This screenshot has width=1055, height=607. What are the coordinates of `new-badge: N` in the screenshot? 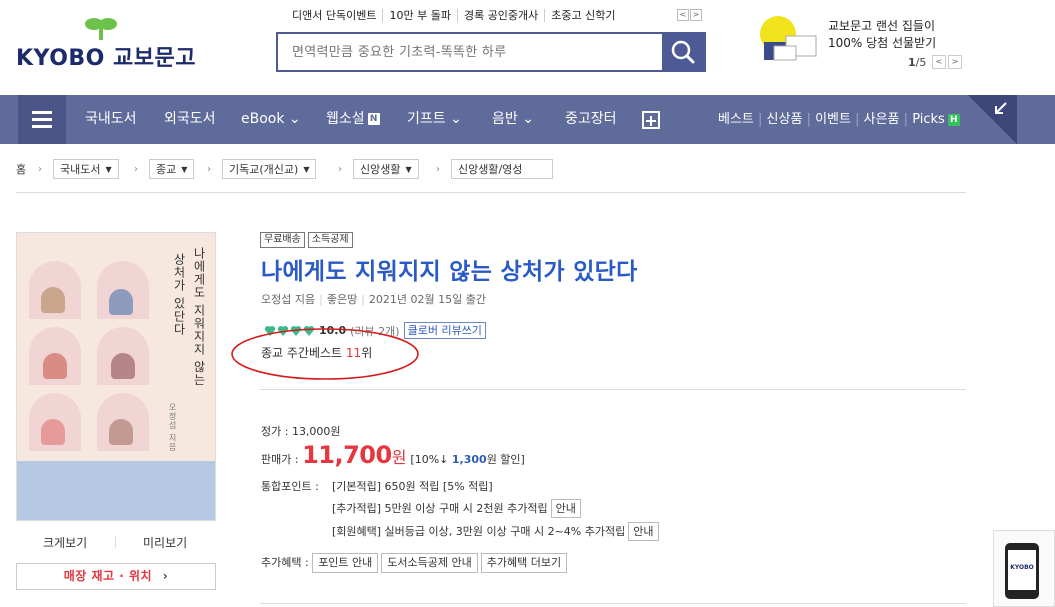 It's located at (373, 119).